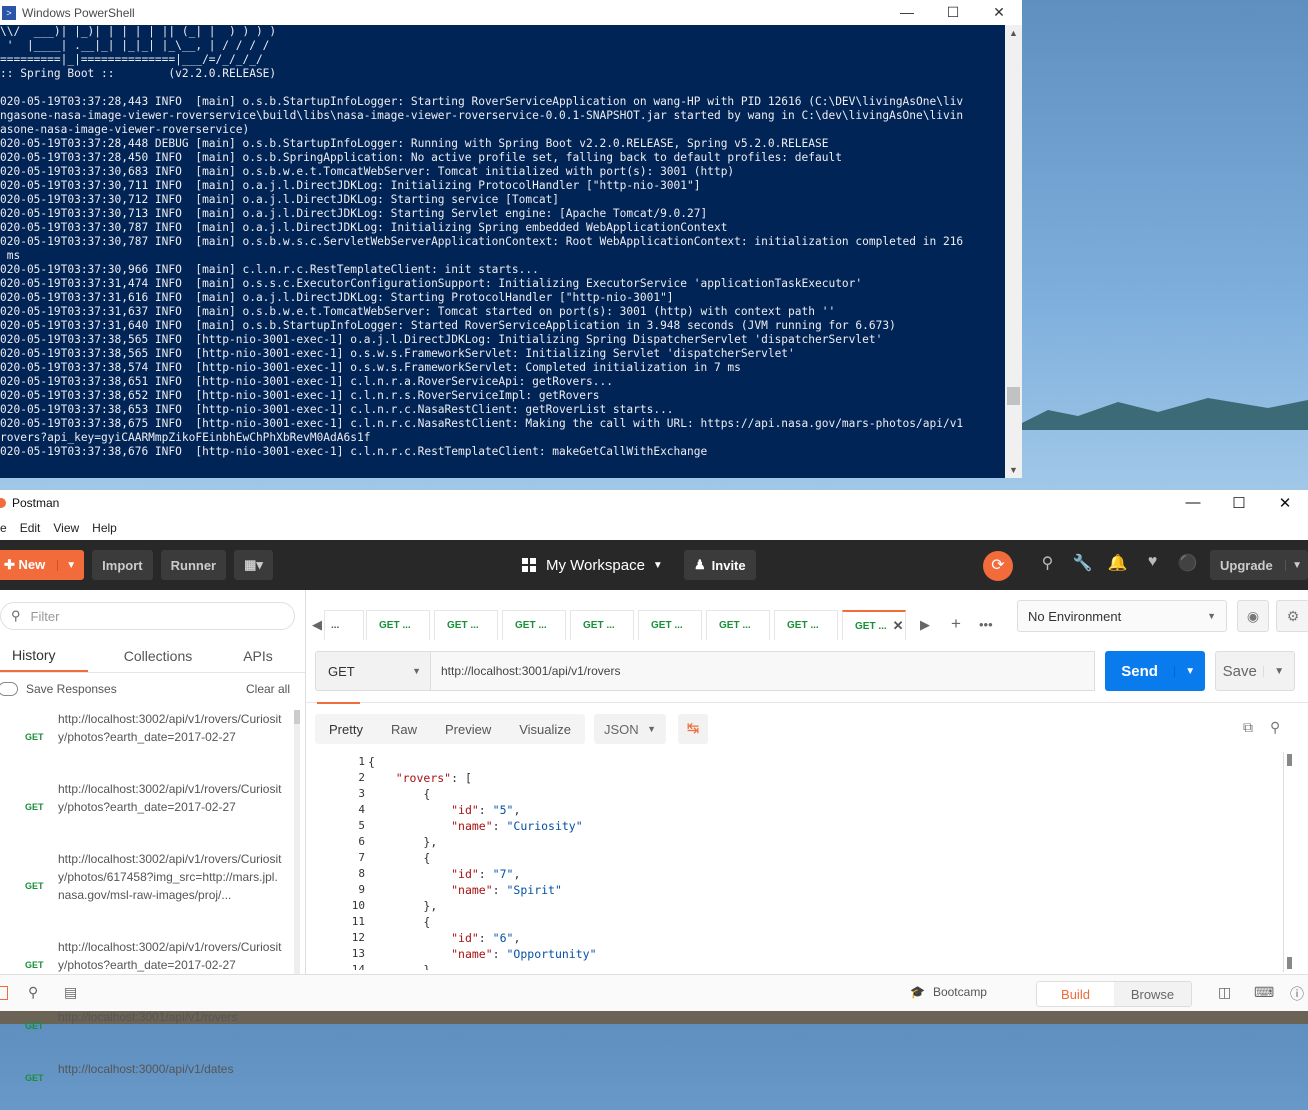 This screenshot has width=1308, height=1110. Describe the element at coordinates (1187, 563) in the screenshot. I see `avatar: ⚫` at that location.